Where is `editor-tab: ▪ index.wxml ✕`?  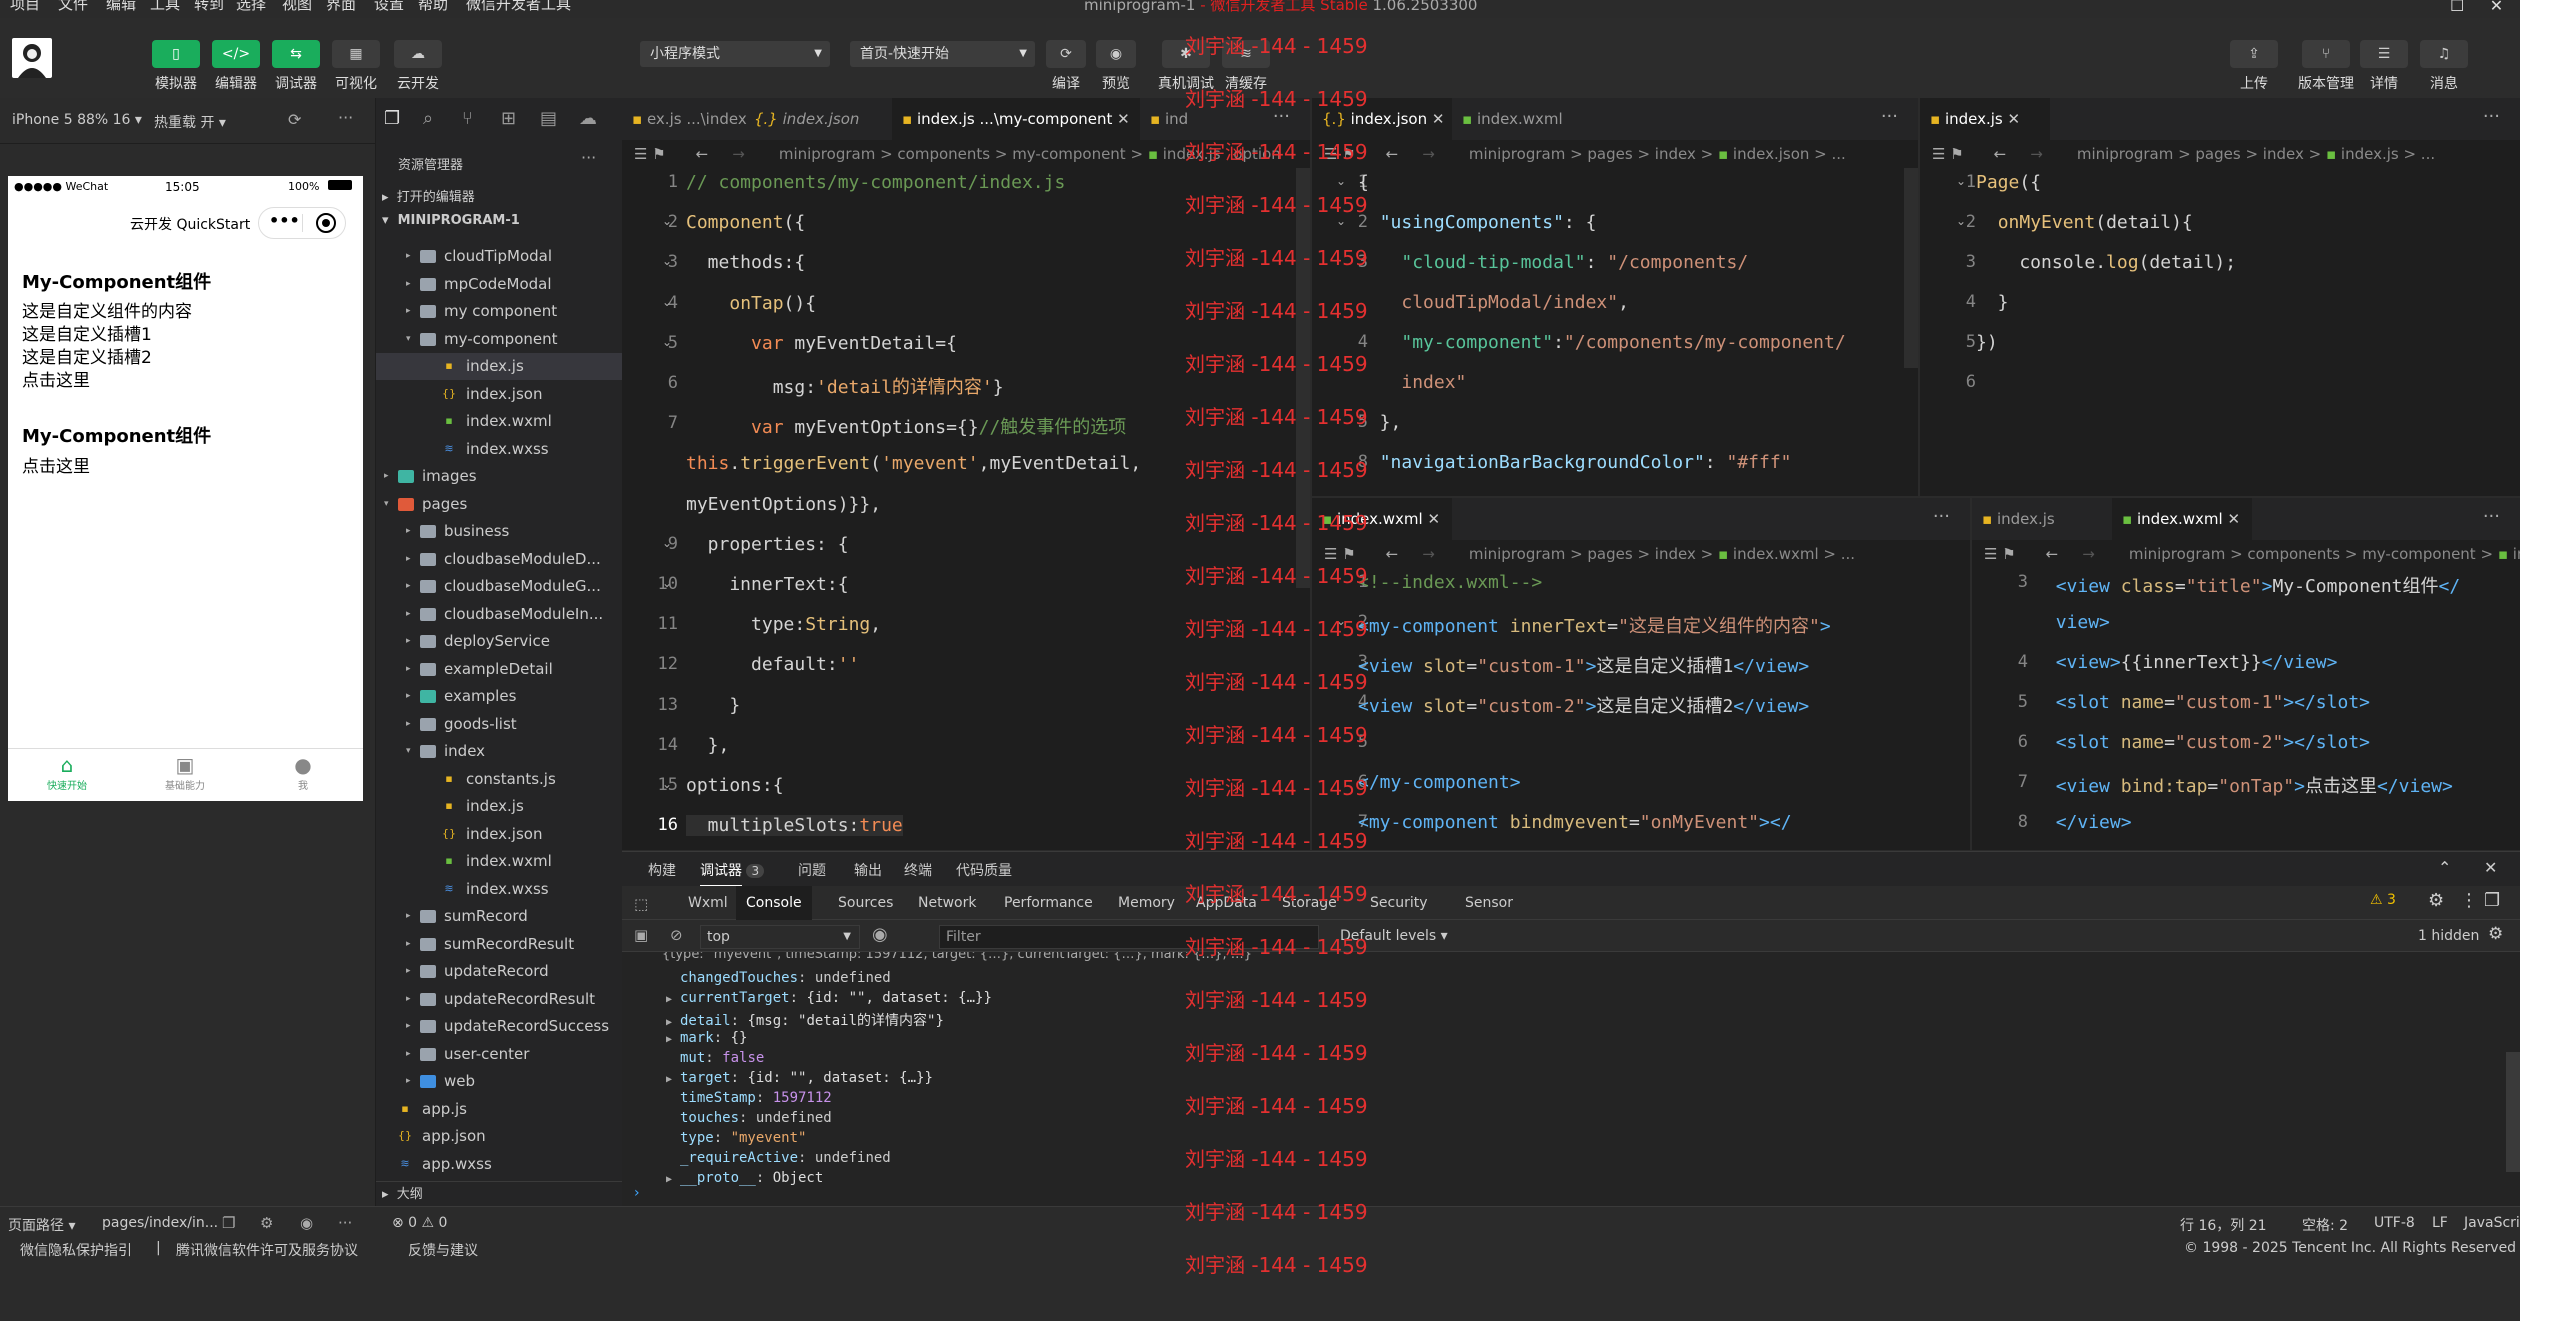
editor-tab: ▪ index.wxml ✕ is located at coordinates (2182, 519).